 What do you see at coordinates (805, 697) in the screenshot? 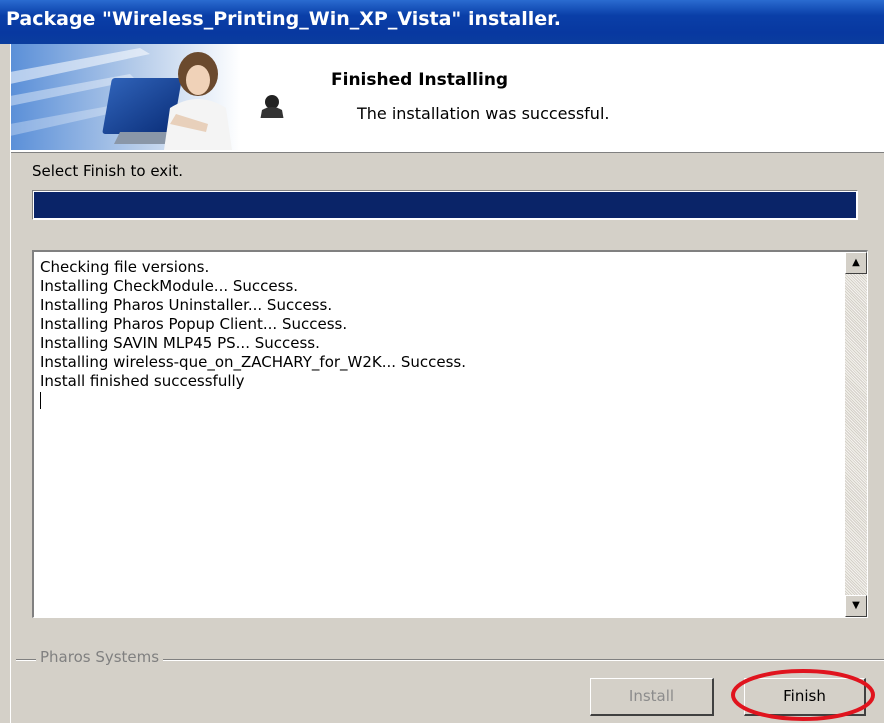
I see `finish-button: Finish` at bounding box center [805, 697].